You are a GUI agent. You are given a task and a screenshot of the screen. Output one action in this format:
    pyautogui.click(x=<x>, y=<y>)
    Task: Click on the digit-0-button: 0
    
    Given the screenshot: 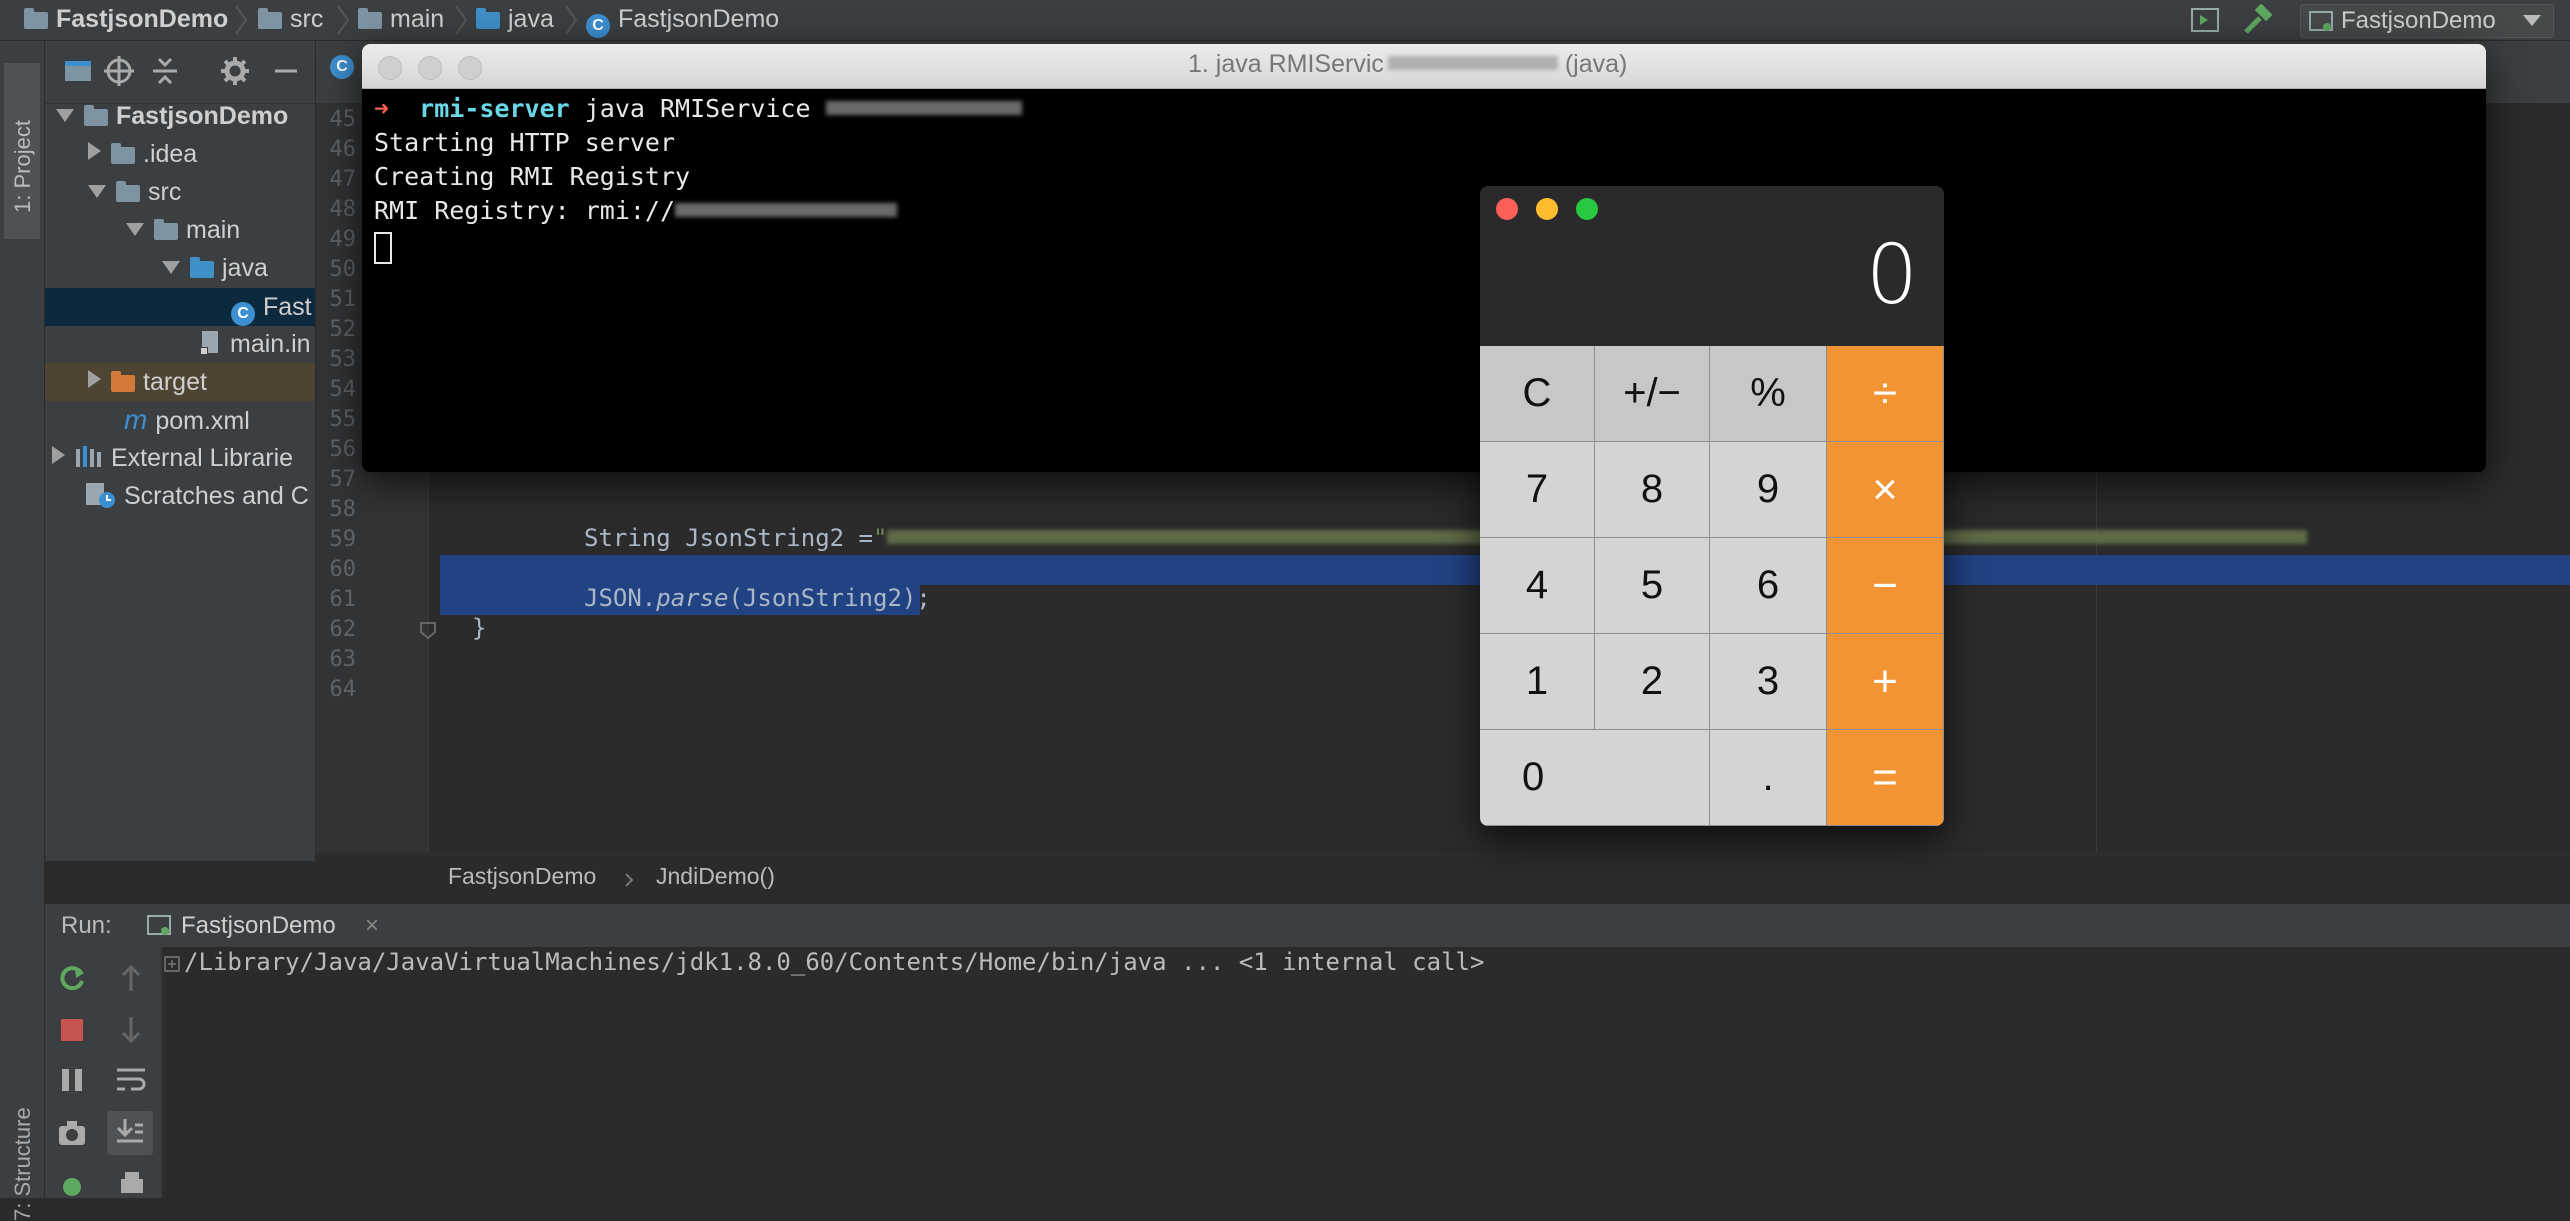 What is the action you would take?
    pyautogui.click(x=1595, y=778)
    